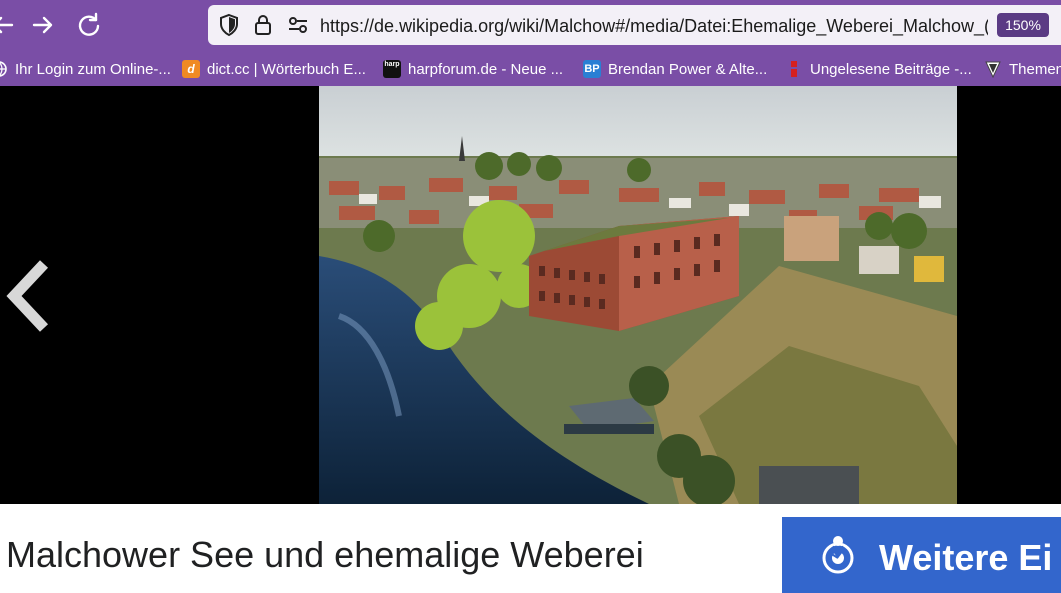 Image resolution: width=1061 pixels, height=593 pixels. What do you see at coordinates (1023, 25) in the screenshot?
I see `zoom-indicator: 150%` at bounding box center [1023, 25].